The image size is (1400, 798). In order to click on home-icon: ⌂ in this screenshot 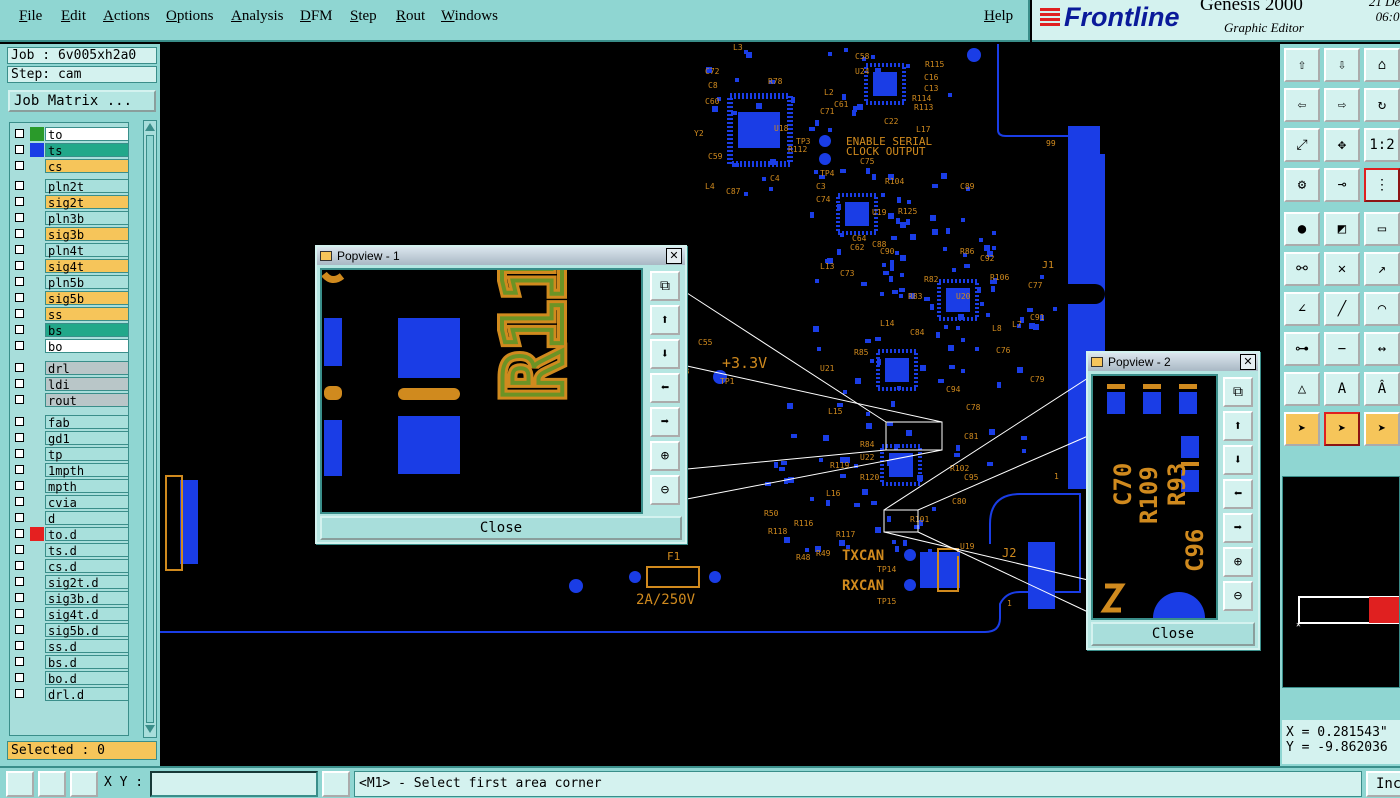, I will do `click(1382, 65)`.